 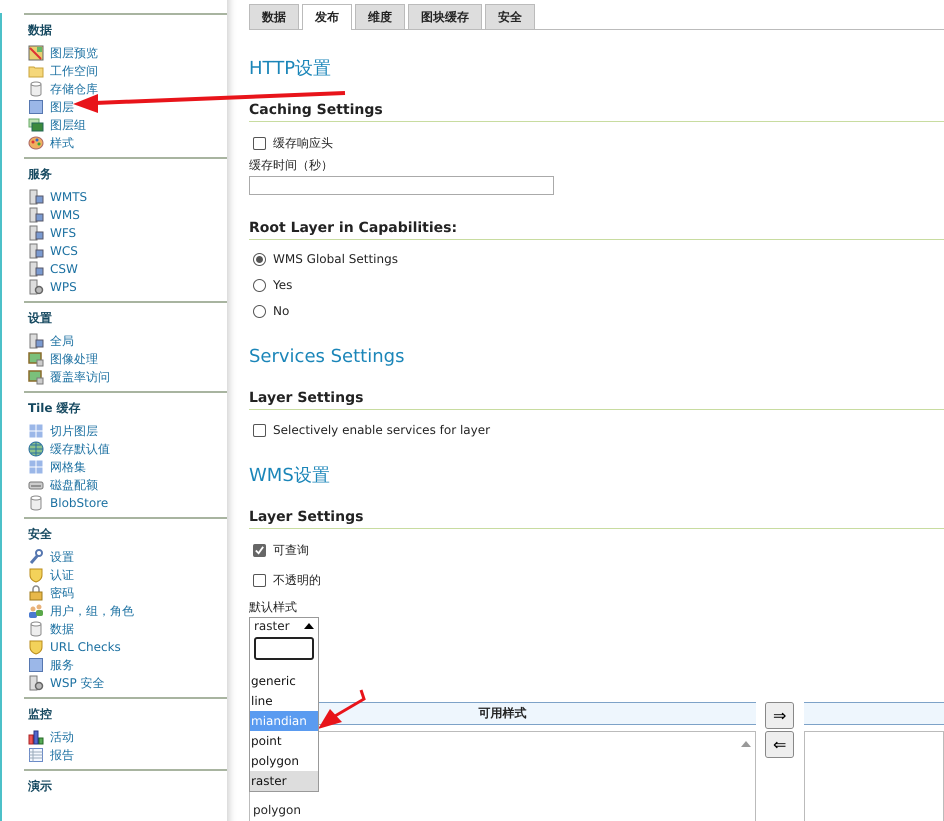 What do you see at coordinates (40, 318) in the screenshot?
I see `section-title: 设置` at bounding box center [40, 318].